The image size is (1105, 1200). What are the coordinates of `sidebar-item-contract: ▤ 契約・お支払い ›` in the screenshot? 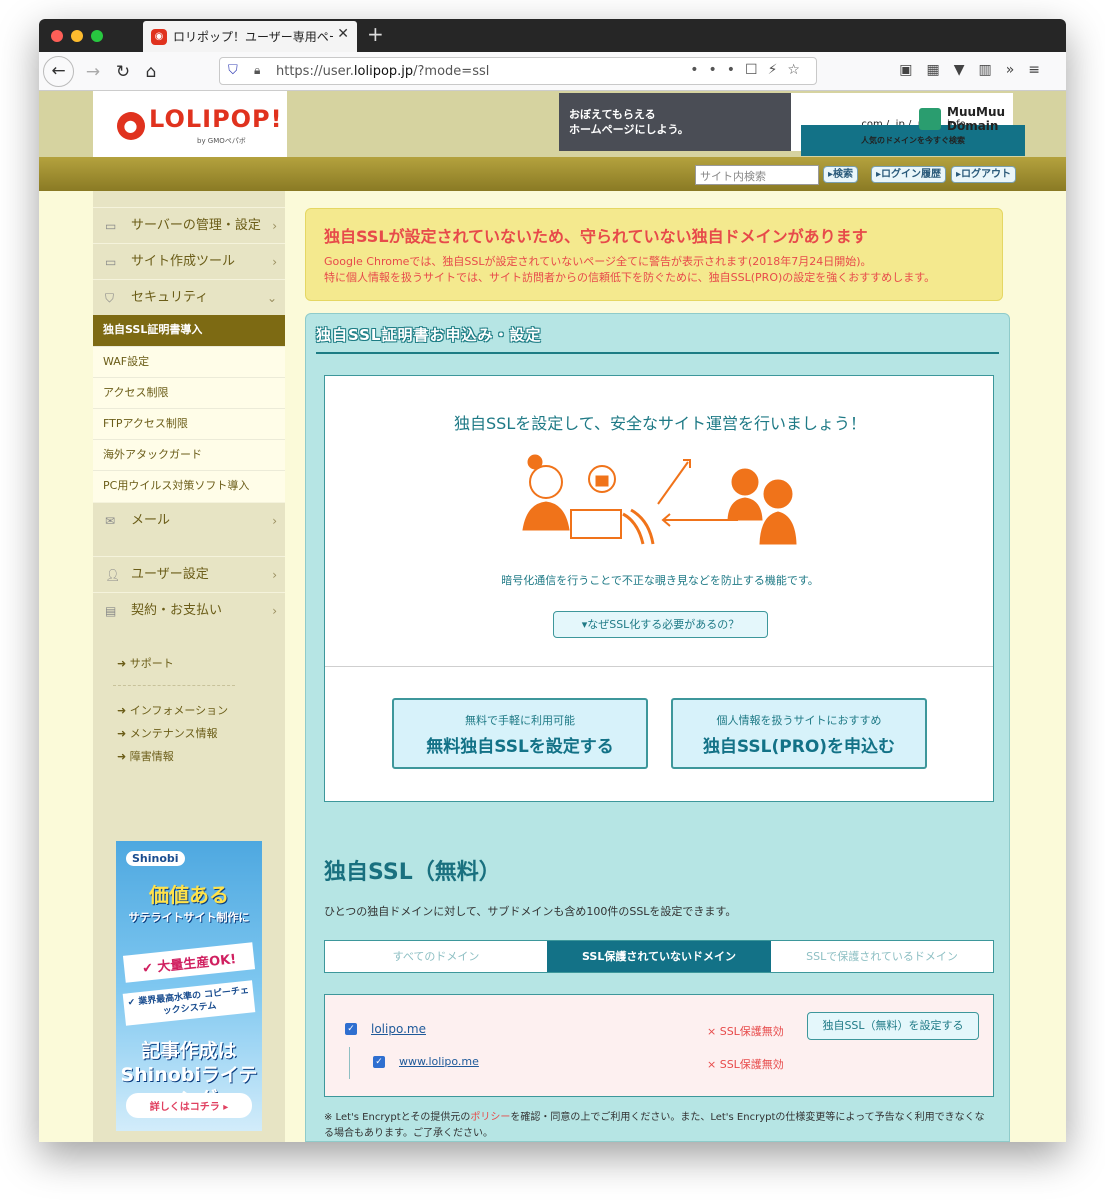 It's located at (189, 610).